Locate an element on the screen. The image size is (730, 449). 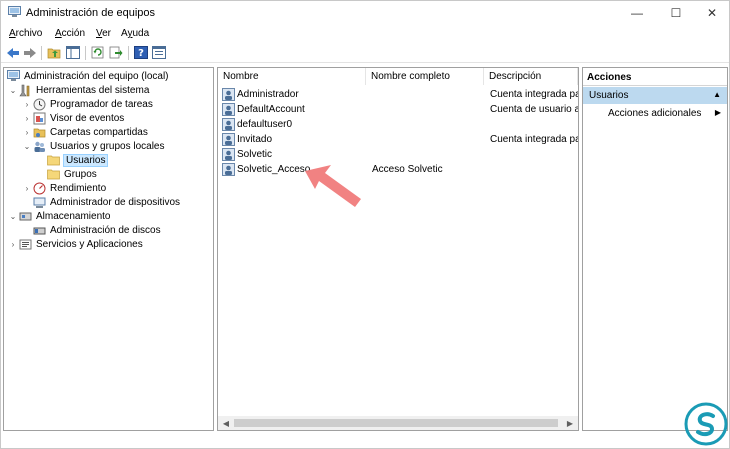
table-row: Administrador Cuenta integrada para is located at coordinates (400, 94).